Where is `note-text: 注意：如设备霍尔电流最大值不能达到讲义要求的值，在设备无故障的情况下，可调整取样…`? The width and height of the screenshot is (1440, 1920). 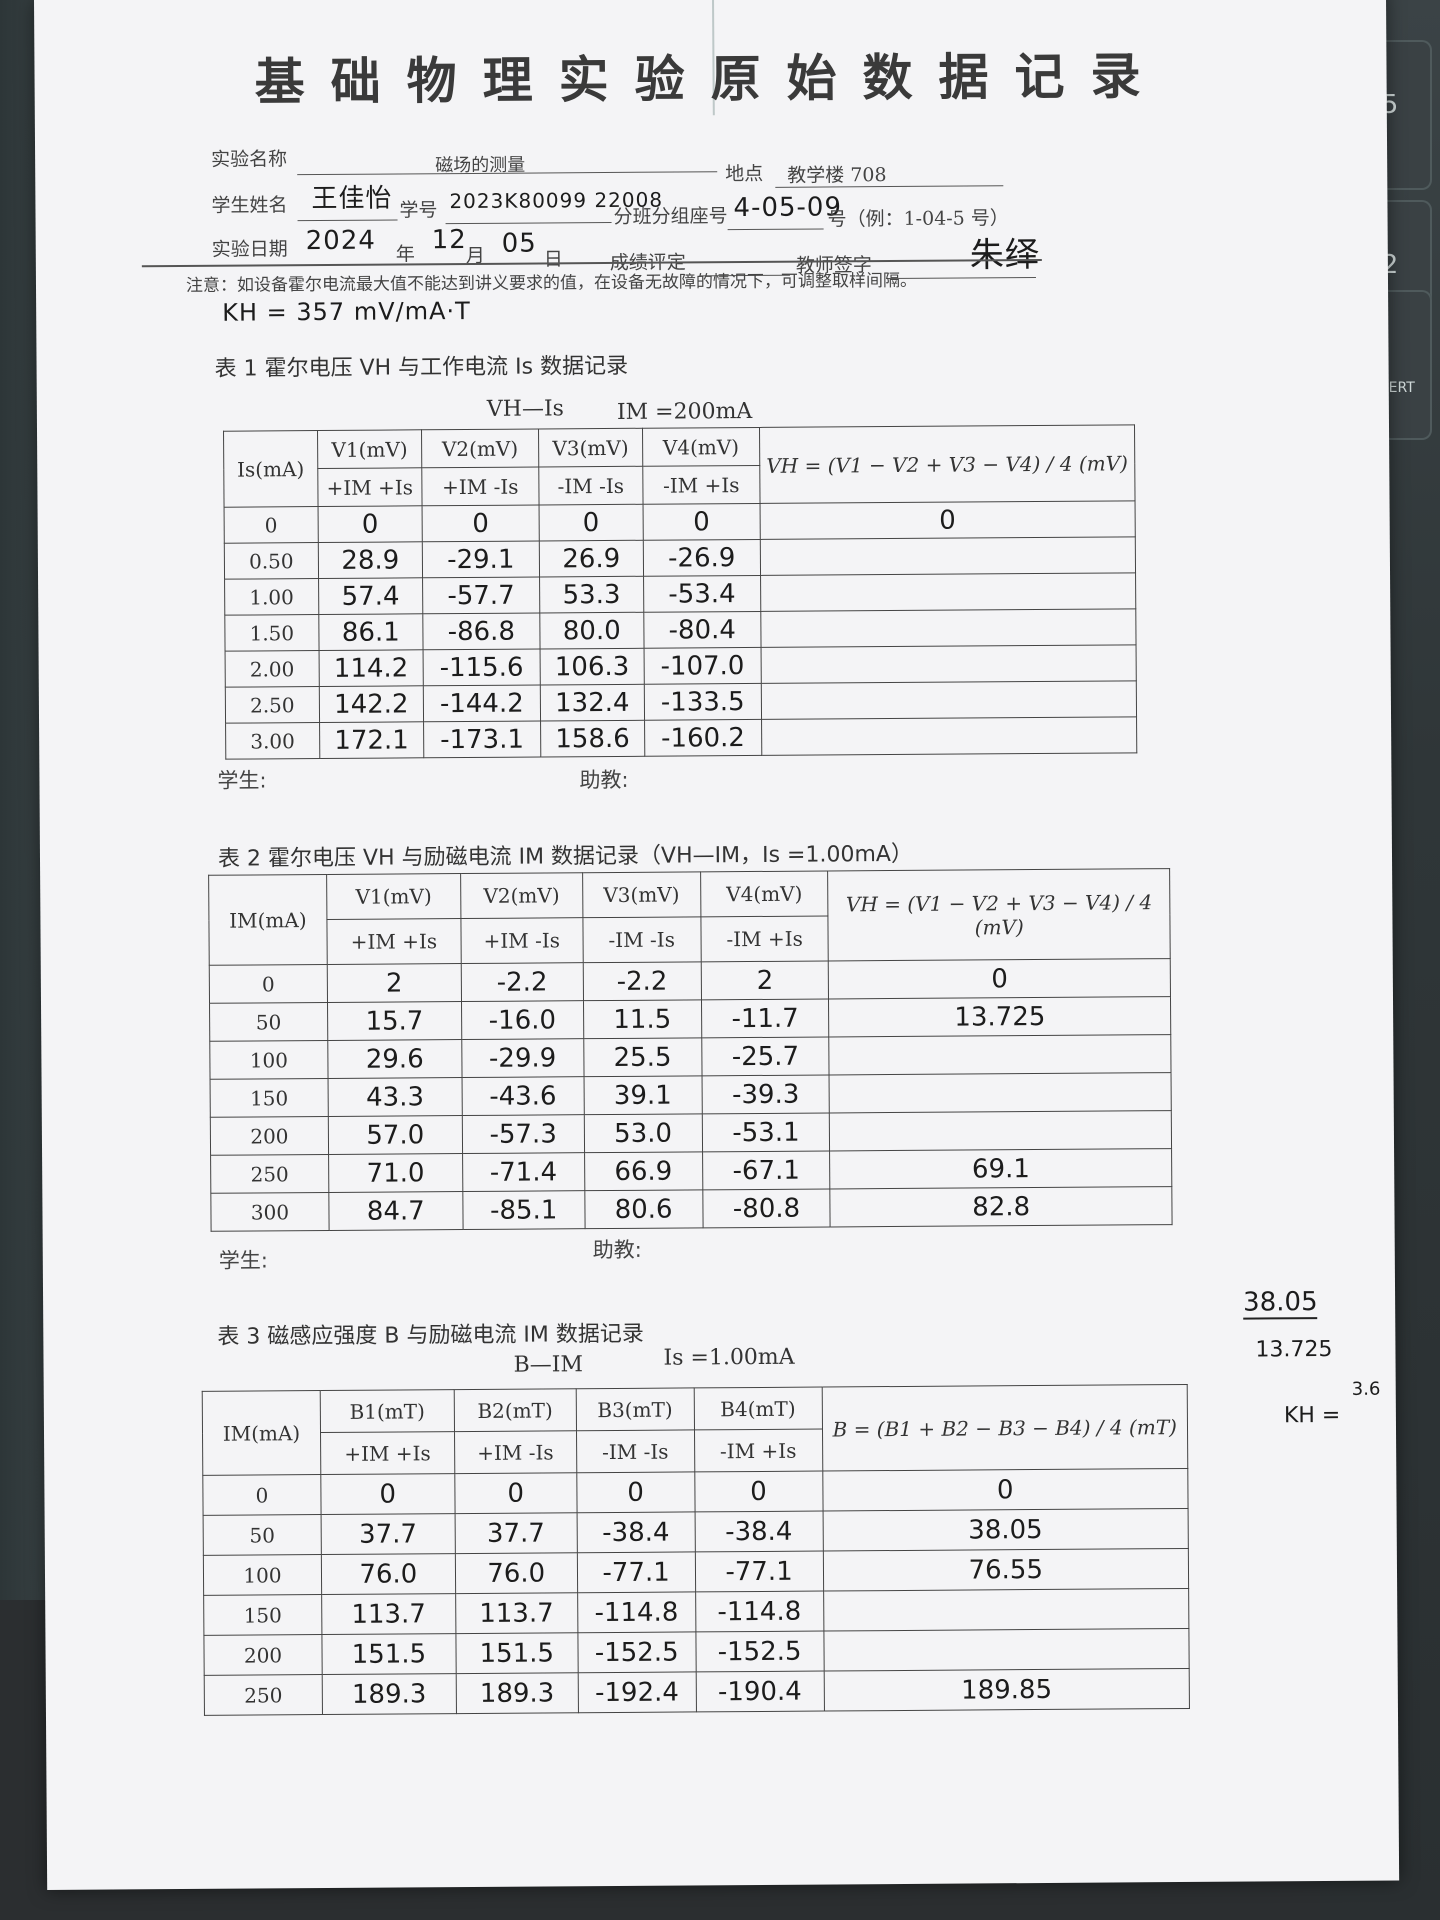 note-text: 注意：如设备霍尔电流最大值不能达到讲义要求的值，在设备无故障的情况下，可调整取样… is located at coordinates (551, 283).